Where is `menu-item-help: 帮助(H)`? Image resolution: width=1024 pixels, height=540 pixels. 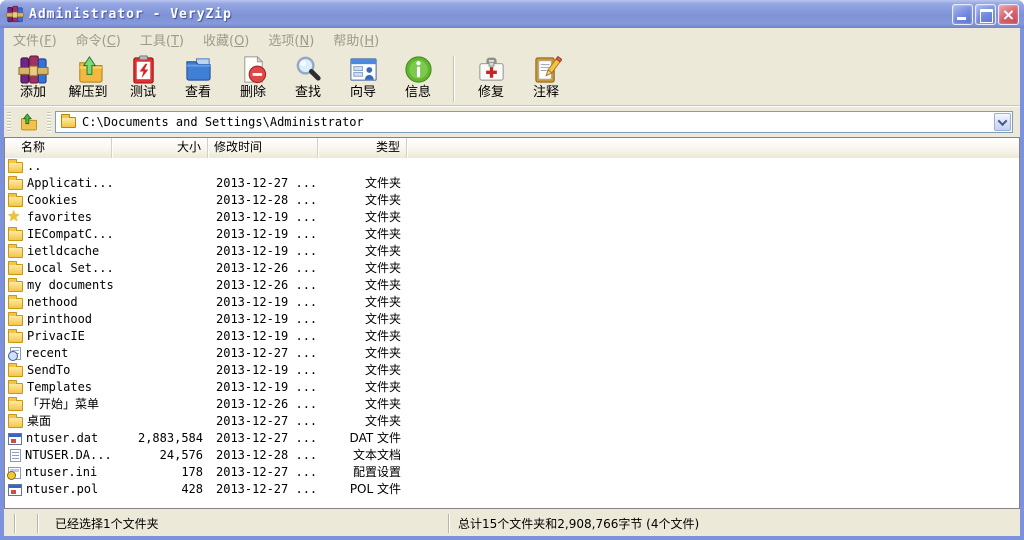
menu-item-help: 帮助(H) is located at coordinates (356, 39).